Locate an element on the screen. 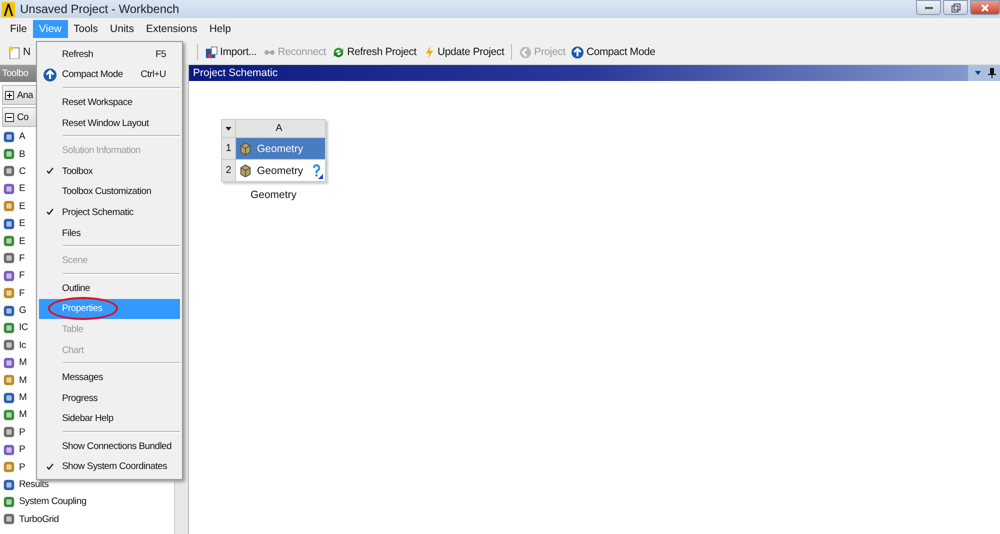 The width and height of the screenshot is (1000, 534). menu-item: Show System Coordinates is located at coordinates (109, 467).